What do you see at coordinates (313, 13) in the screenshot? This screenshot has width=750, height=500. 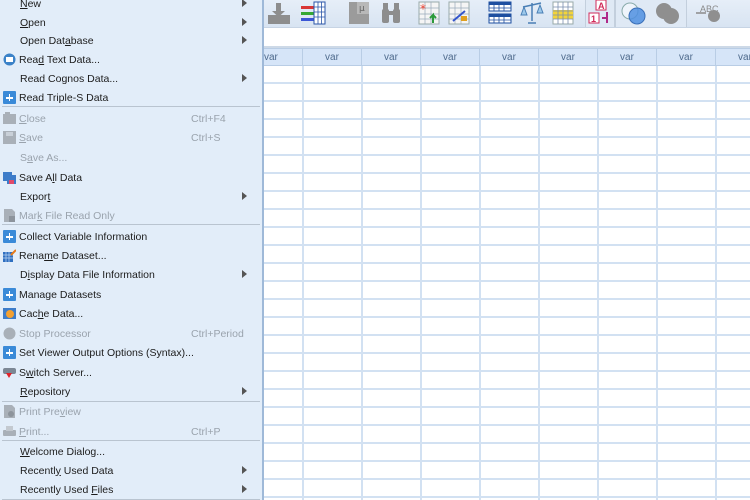 I see `variables-button` at bounding box center [313, 13].